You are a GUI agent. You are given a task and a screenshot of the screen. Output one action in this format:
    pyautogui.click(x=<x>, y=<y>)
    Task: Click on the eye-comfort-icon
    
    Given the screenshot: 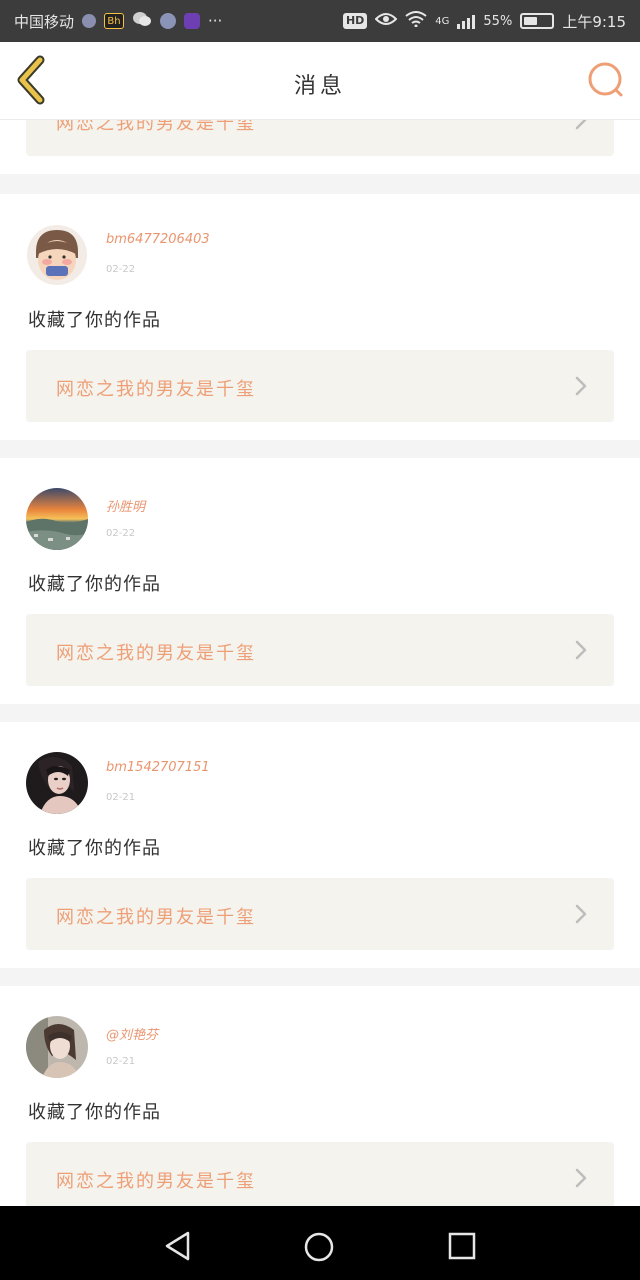 What is the action you would take?
    pyautogui.click(x=386, y=21)
    